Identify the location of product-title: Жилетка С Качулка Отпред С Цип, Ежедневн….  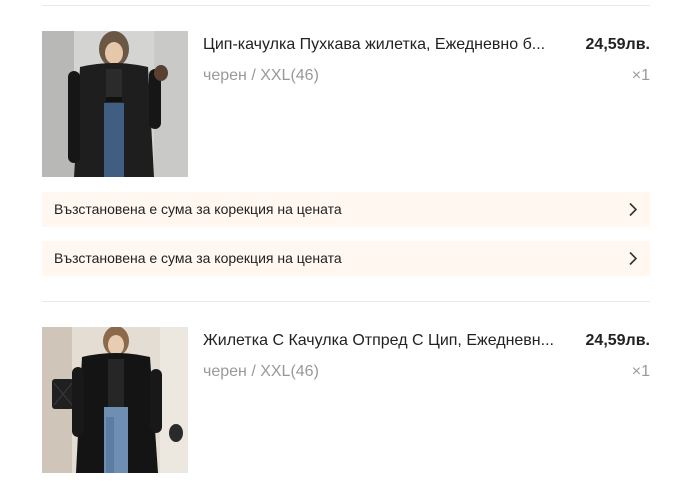
(389, 341).